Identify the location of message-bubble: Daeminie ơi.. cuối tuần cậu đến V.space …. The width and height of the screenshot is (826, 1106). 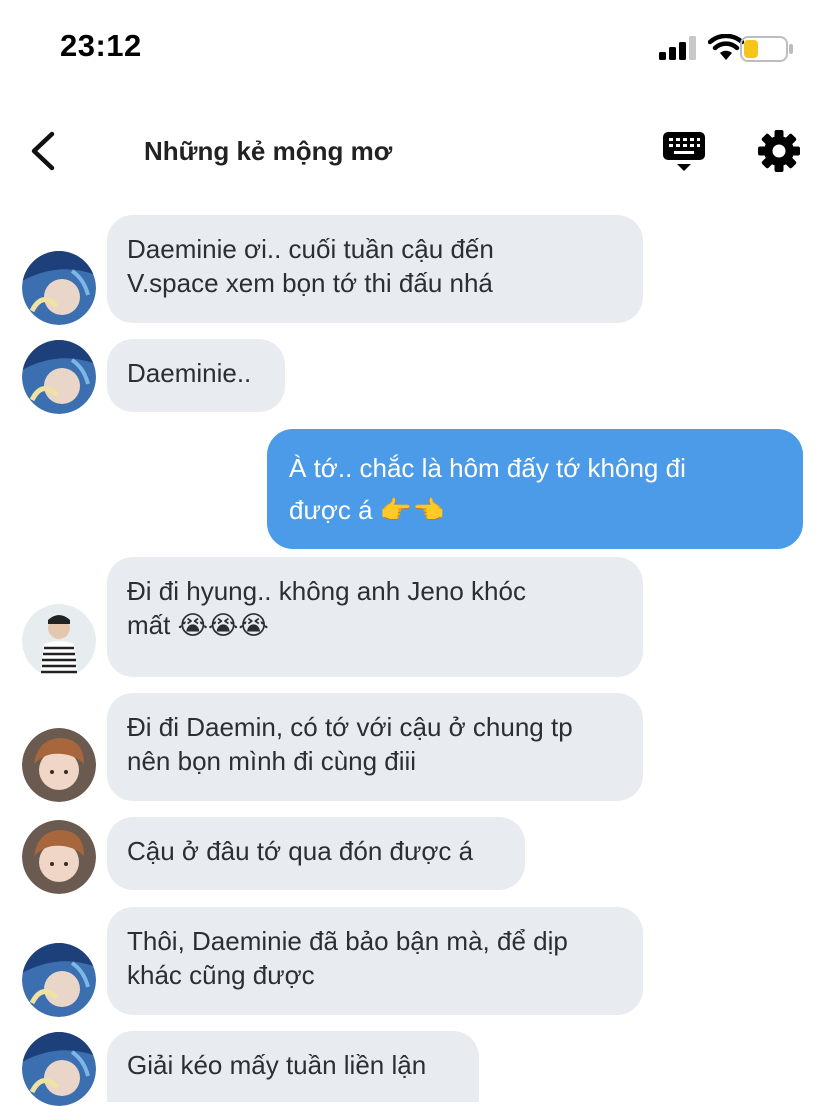
(375, 269).